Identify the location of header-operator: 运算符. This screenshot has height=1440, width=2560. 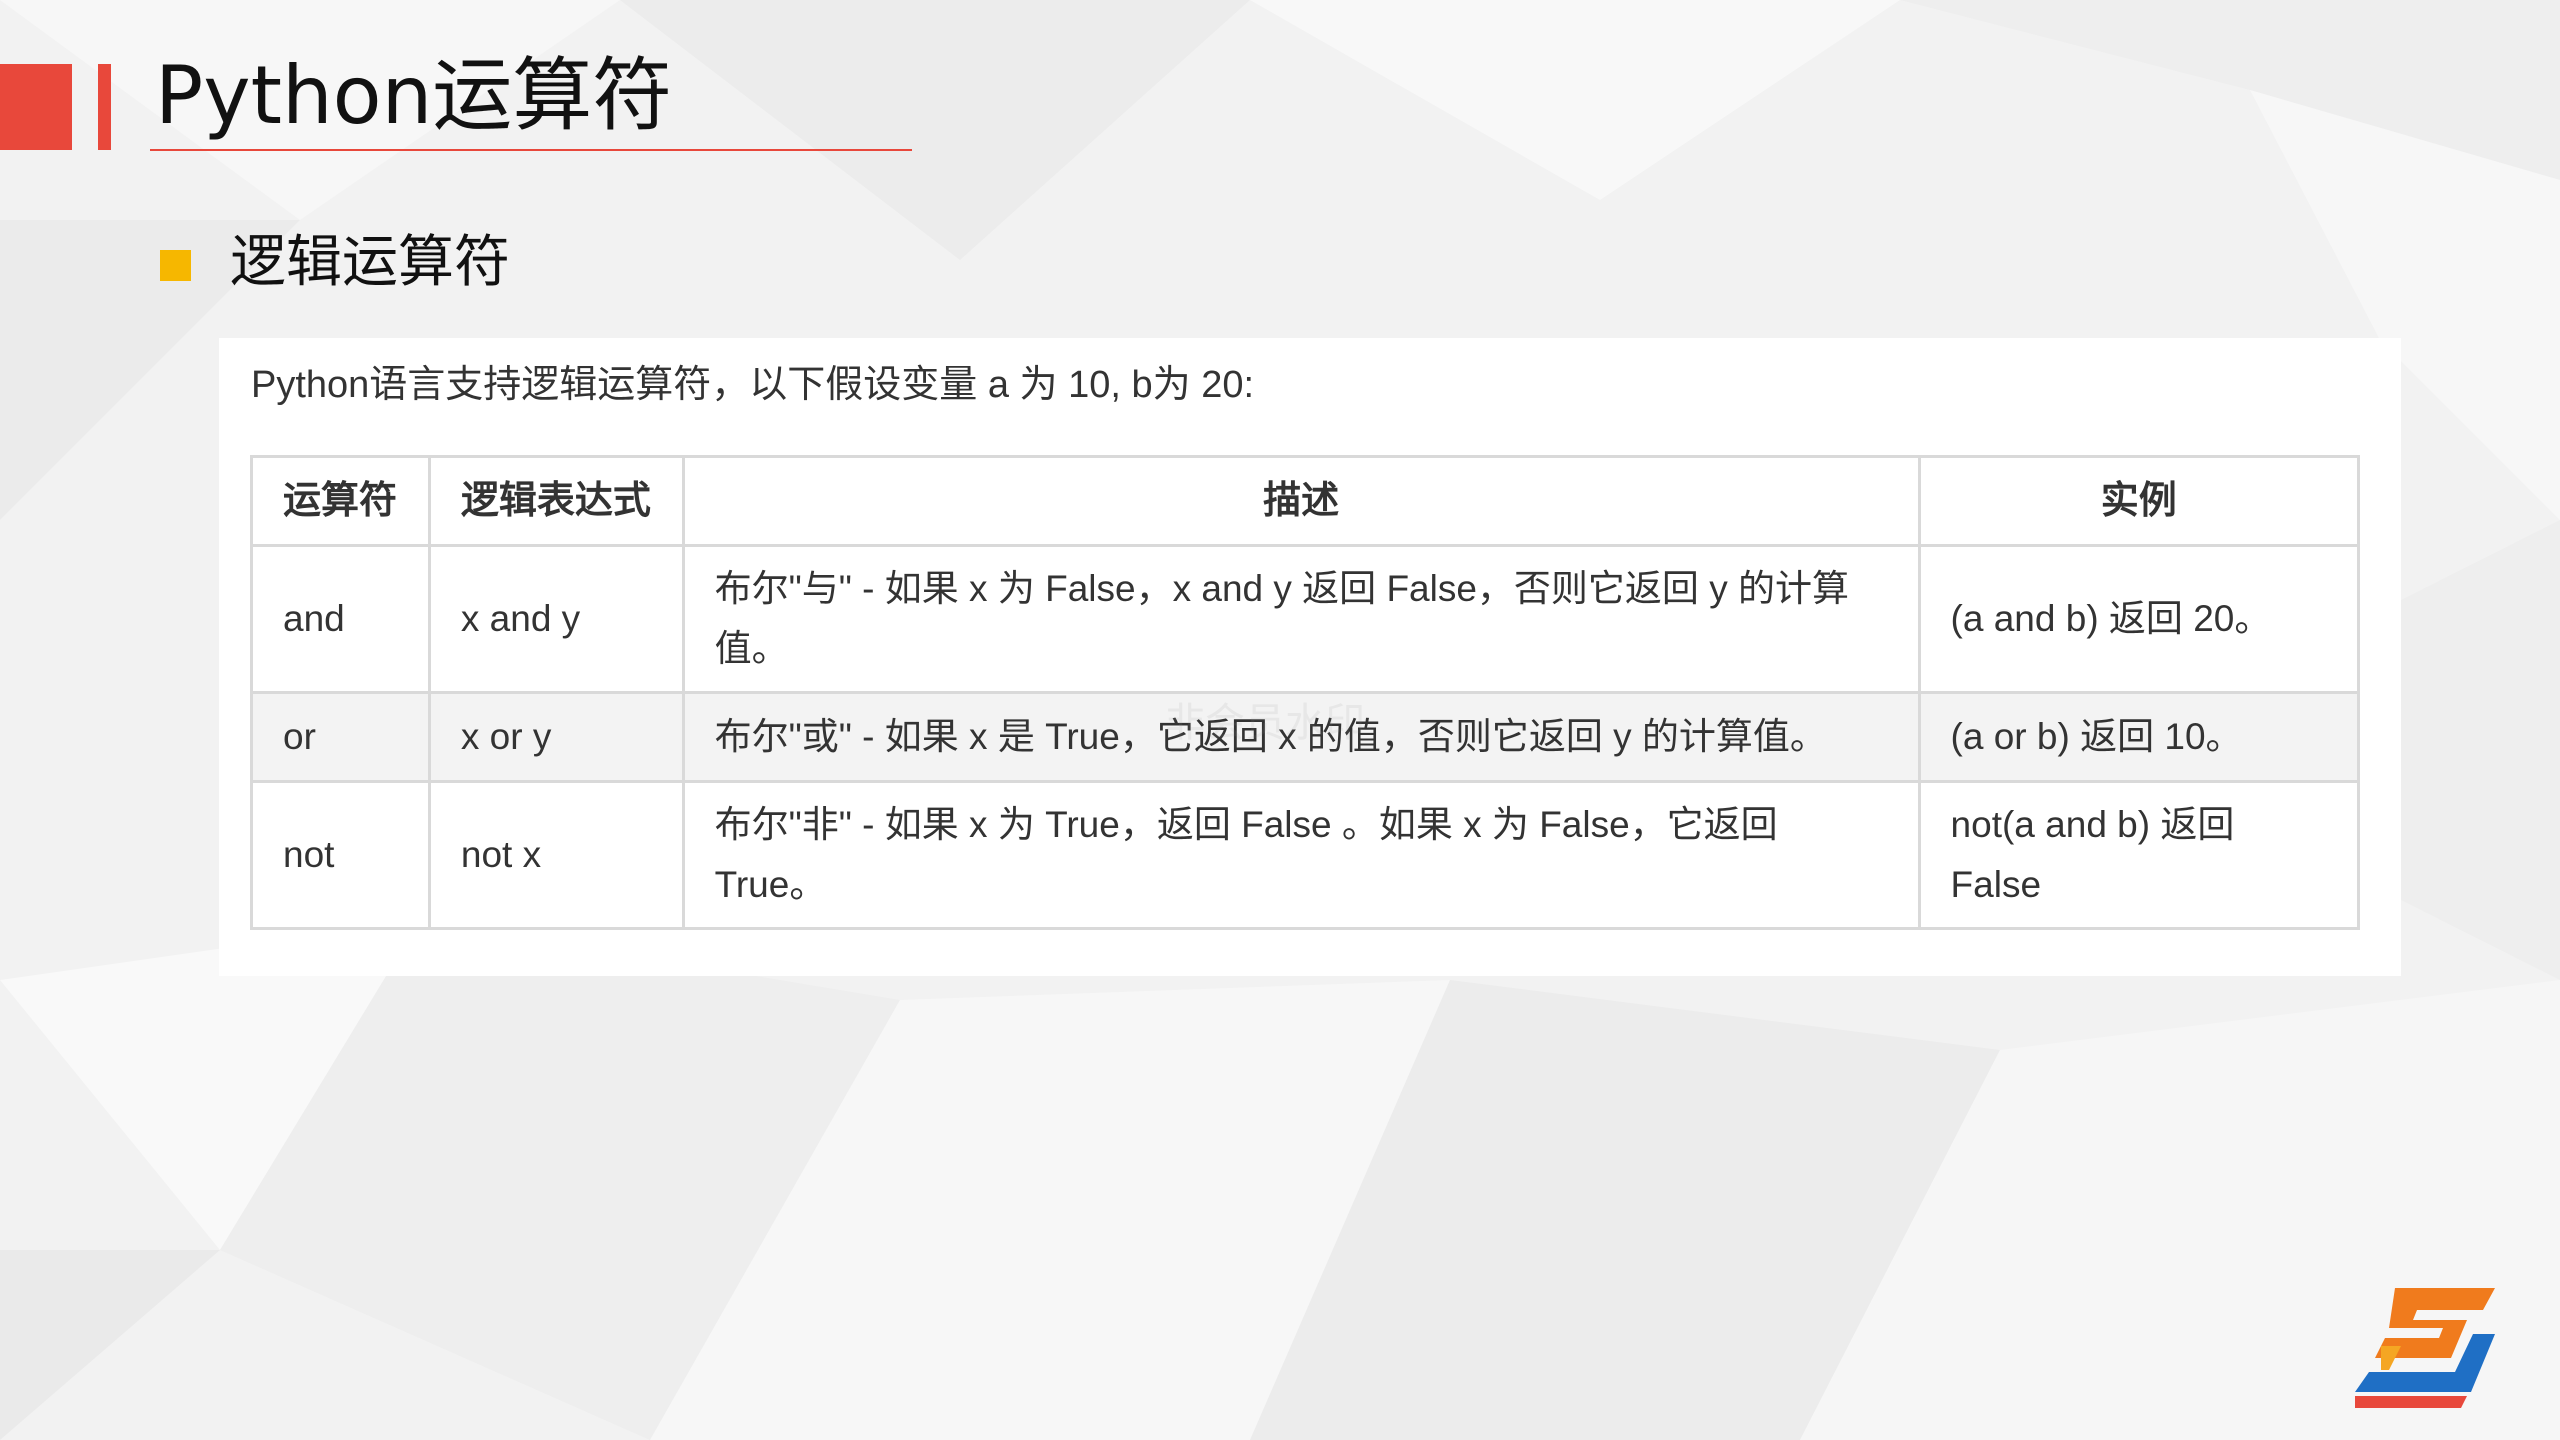
(340, 501).